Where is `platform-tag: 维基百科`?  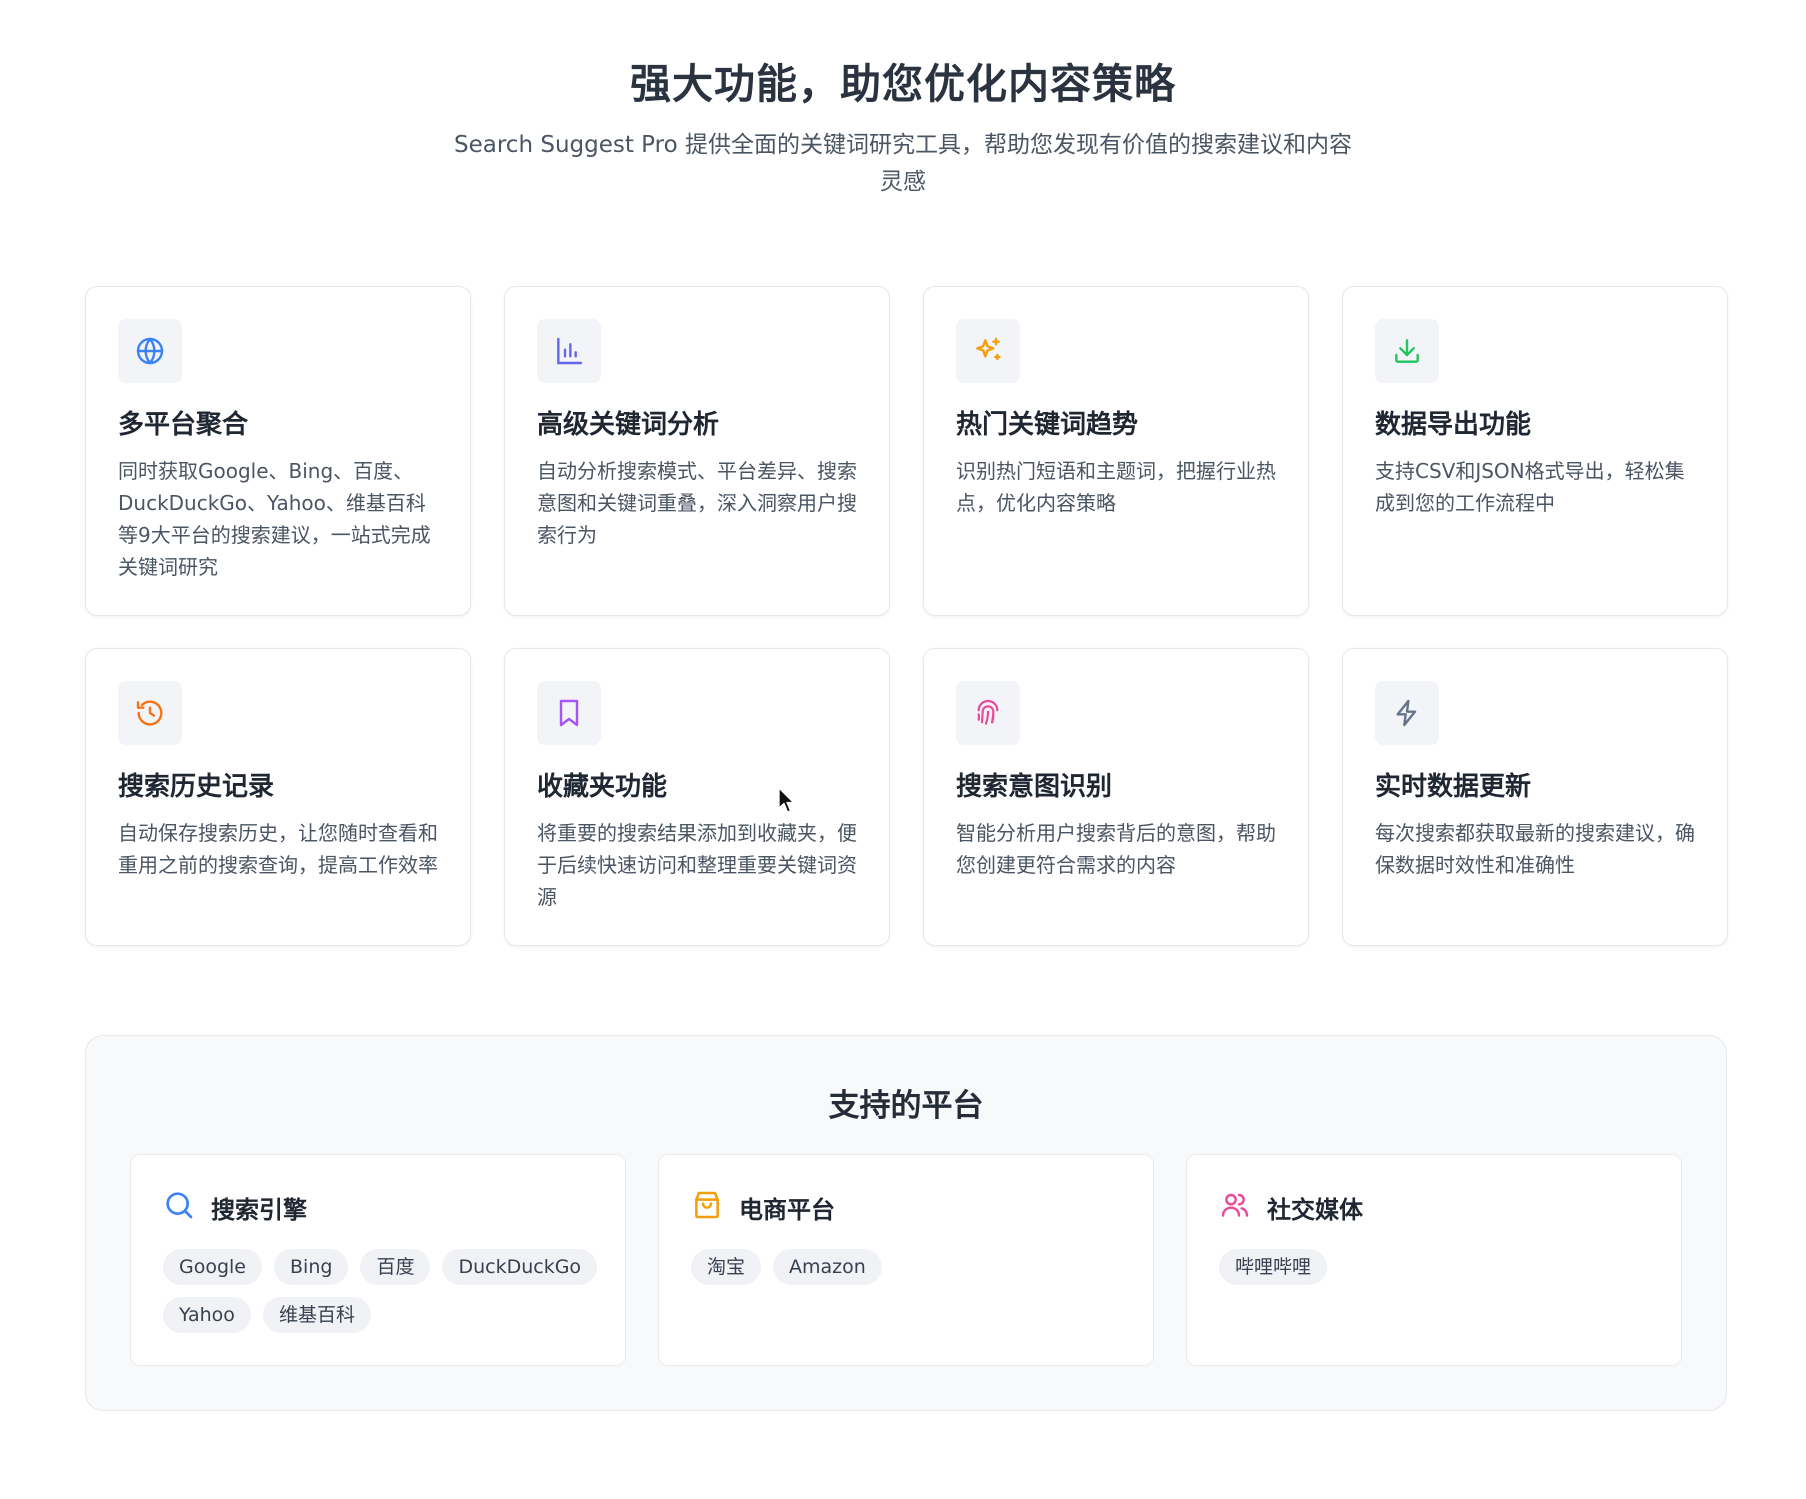
platform-tag: 维基百科 is located at coordinates (316, 1315).